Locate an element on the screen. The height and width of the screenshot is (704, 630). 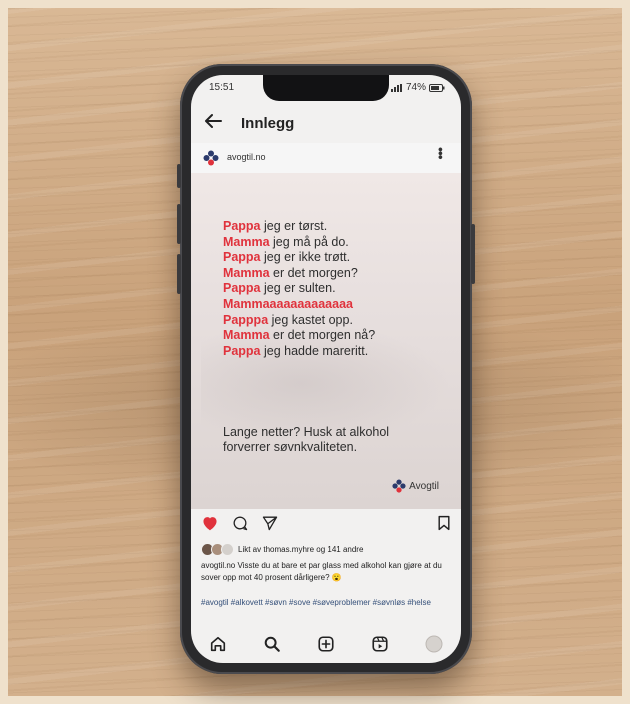
poem-line: Pappa jeg hadde mareritt. is located at coordinates (296, 350).